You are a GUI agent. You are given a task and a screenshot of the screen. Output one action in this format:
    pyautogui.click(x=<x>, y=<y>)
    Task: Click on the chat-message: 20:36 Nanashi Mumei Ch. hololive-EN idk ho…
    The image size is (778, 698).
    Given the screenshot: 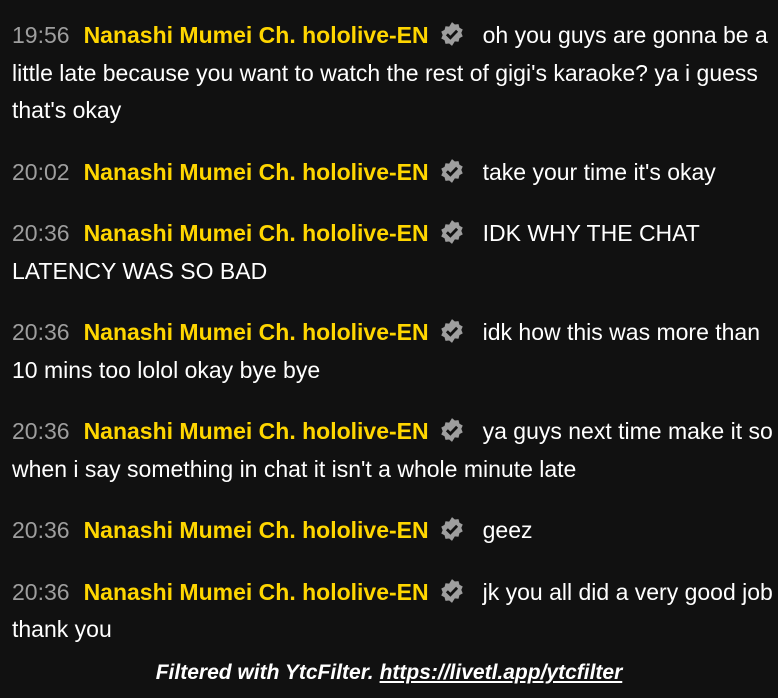 What is the action you would take?
    pyautogui.click(x=393, y=351)
    